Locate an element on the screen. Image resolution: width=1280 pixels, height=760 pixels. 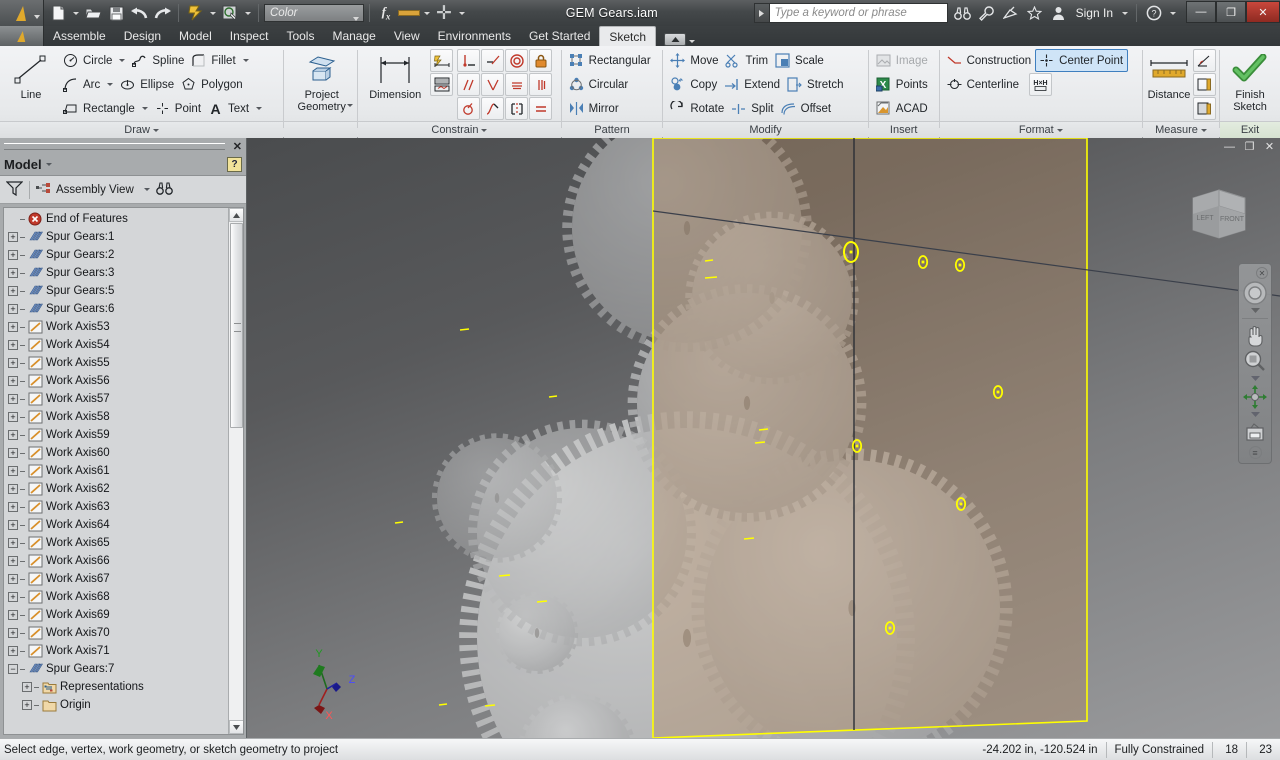
close-button: ✕ is located at coordinates (1263, 12).